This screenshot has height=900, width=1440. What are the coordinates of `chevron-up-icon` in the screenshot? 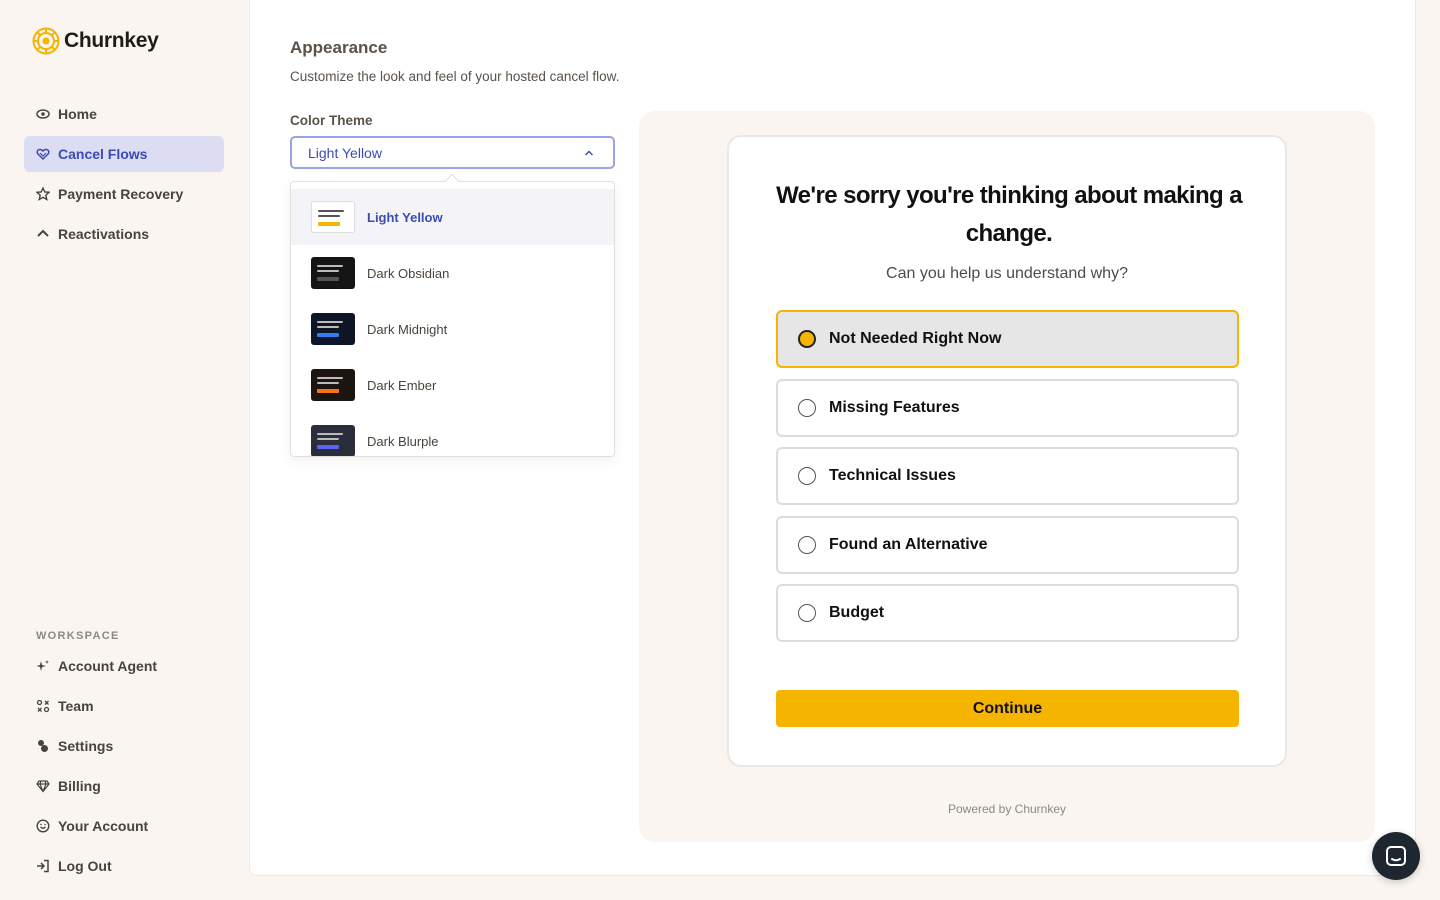 It's located at (589, 152).